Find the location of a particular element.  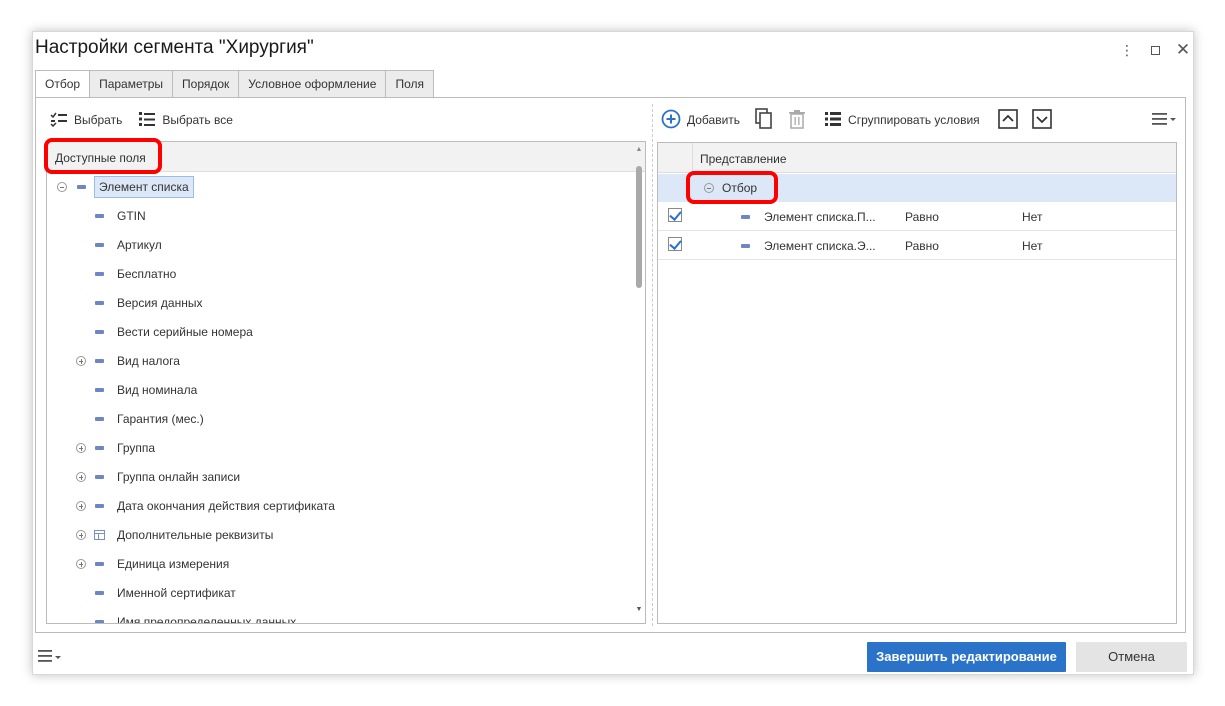

footer-menu-button is located at coordinates (50, 657).